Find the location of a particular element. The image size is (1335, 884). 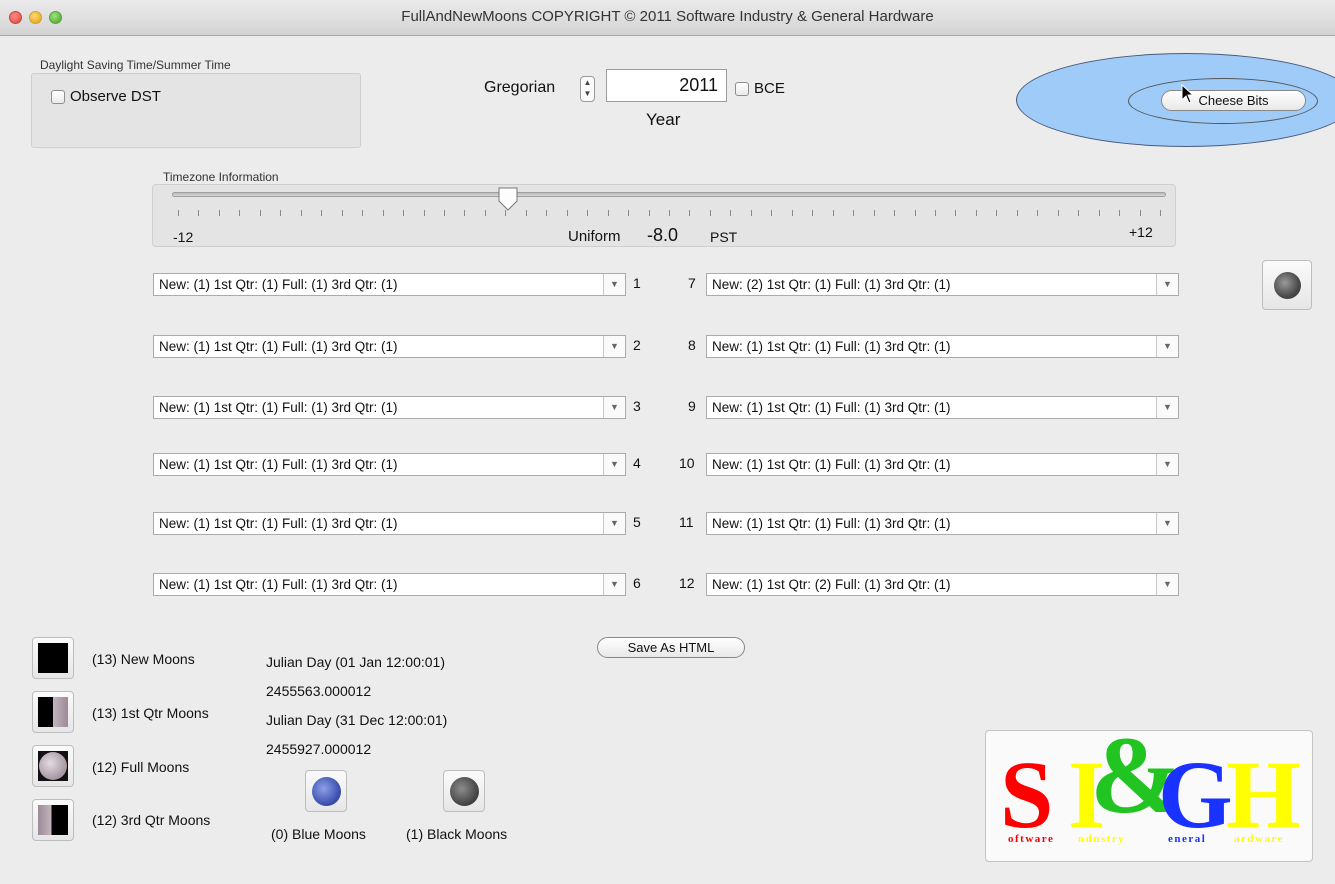

year-input: 2011 is located at coordinates (666, 85).